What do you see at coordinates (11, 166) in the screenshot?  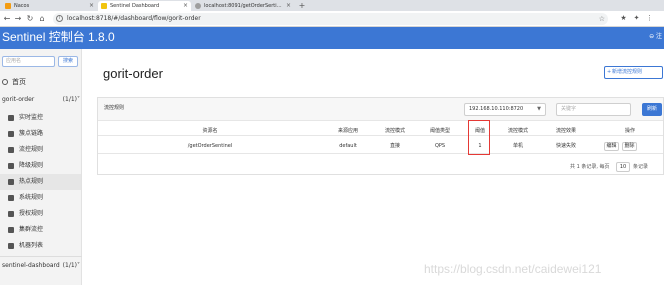 I see `bolt-icon` at bounding box center [11, 166].